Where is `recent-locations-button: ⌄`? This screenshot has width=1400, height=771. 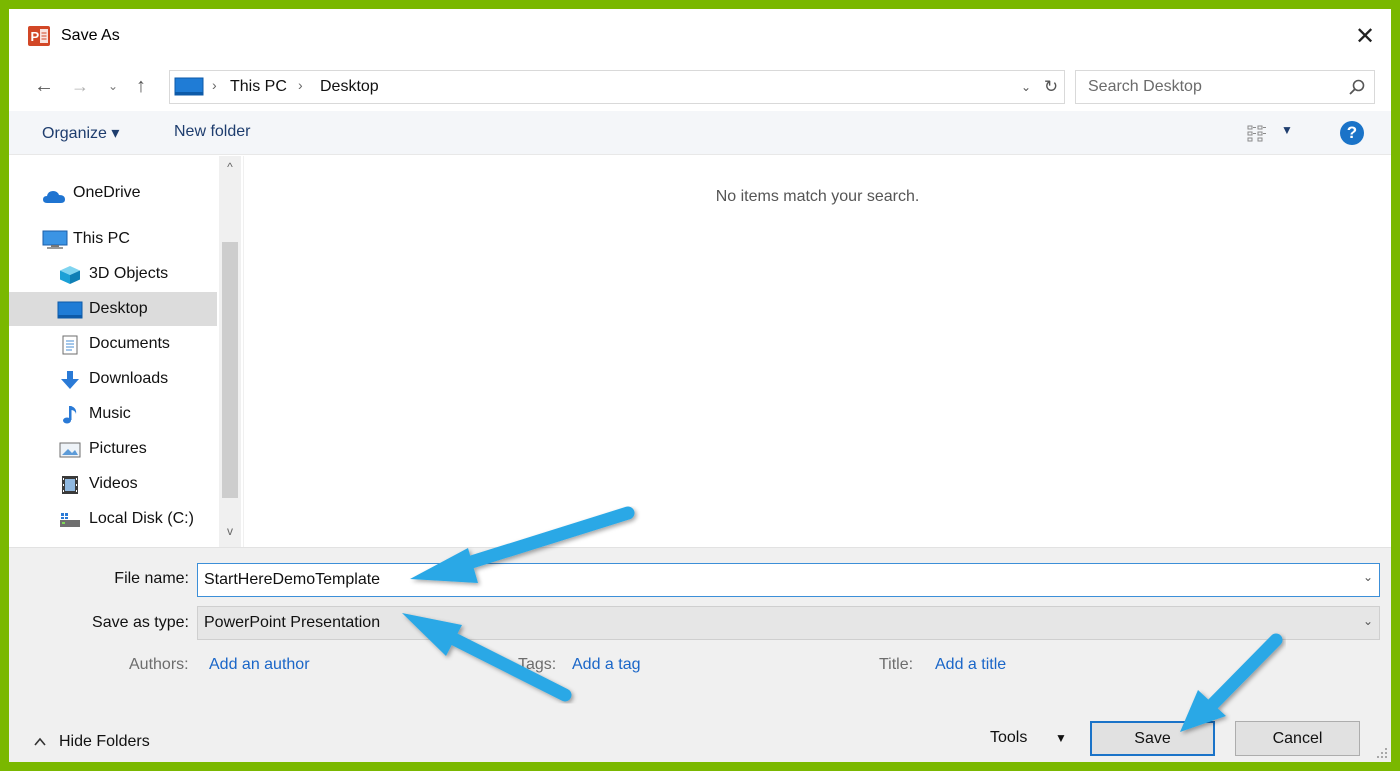
recent-locations-button: ⌄ is located at coordinates (113, 86).